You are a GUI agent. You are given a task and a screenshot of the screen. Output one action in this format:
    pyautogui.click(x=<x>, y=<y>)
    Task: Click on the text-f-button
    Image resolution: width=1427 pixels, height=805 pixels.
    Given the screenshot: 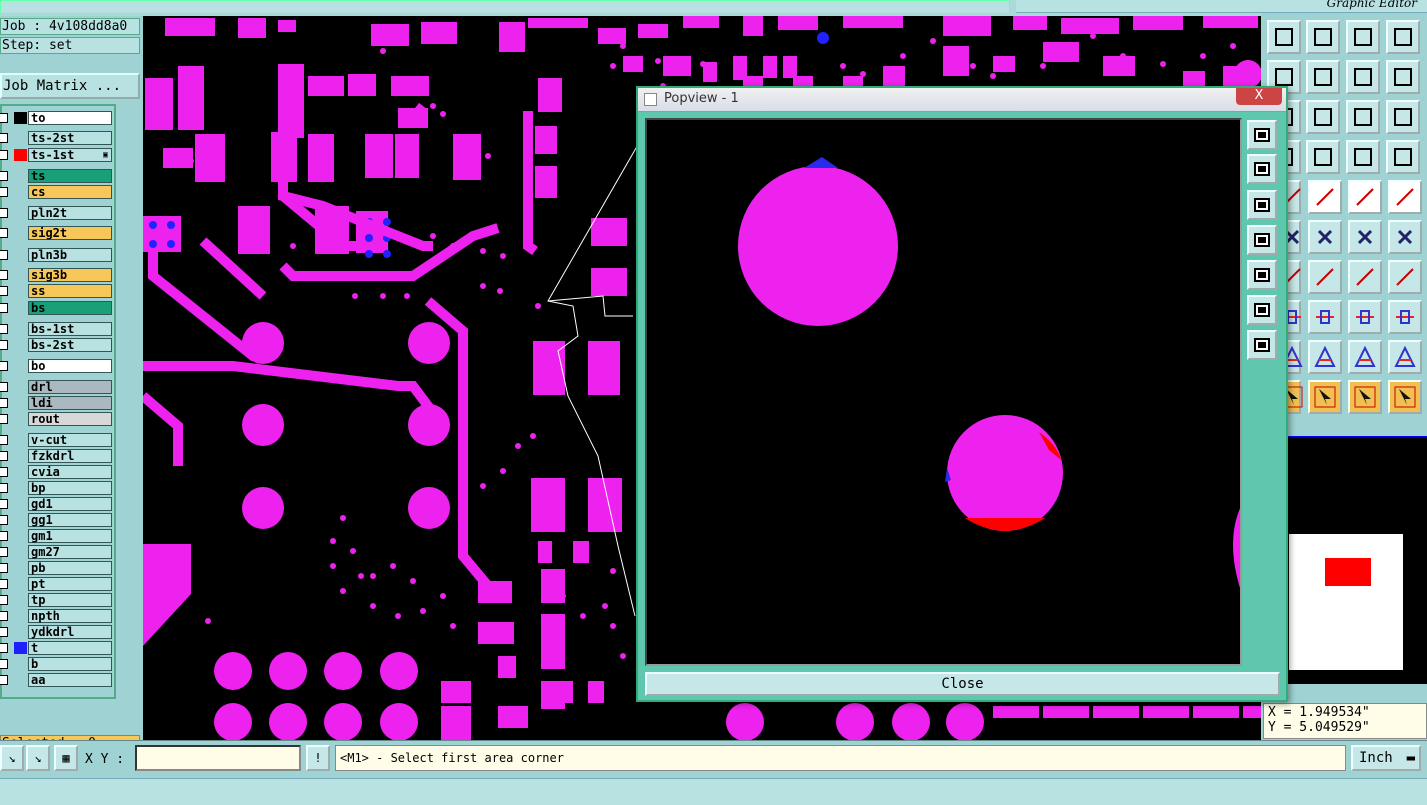 What is the action you would take?
    pyautogui.click(x=1405, y=277)
    